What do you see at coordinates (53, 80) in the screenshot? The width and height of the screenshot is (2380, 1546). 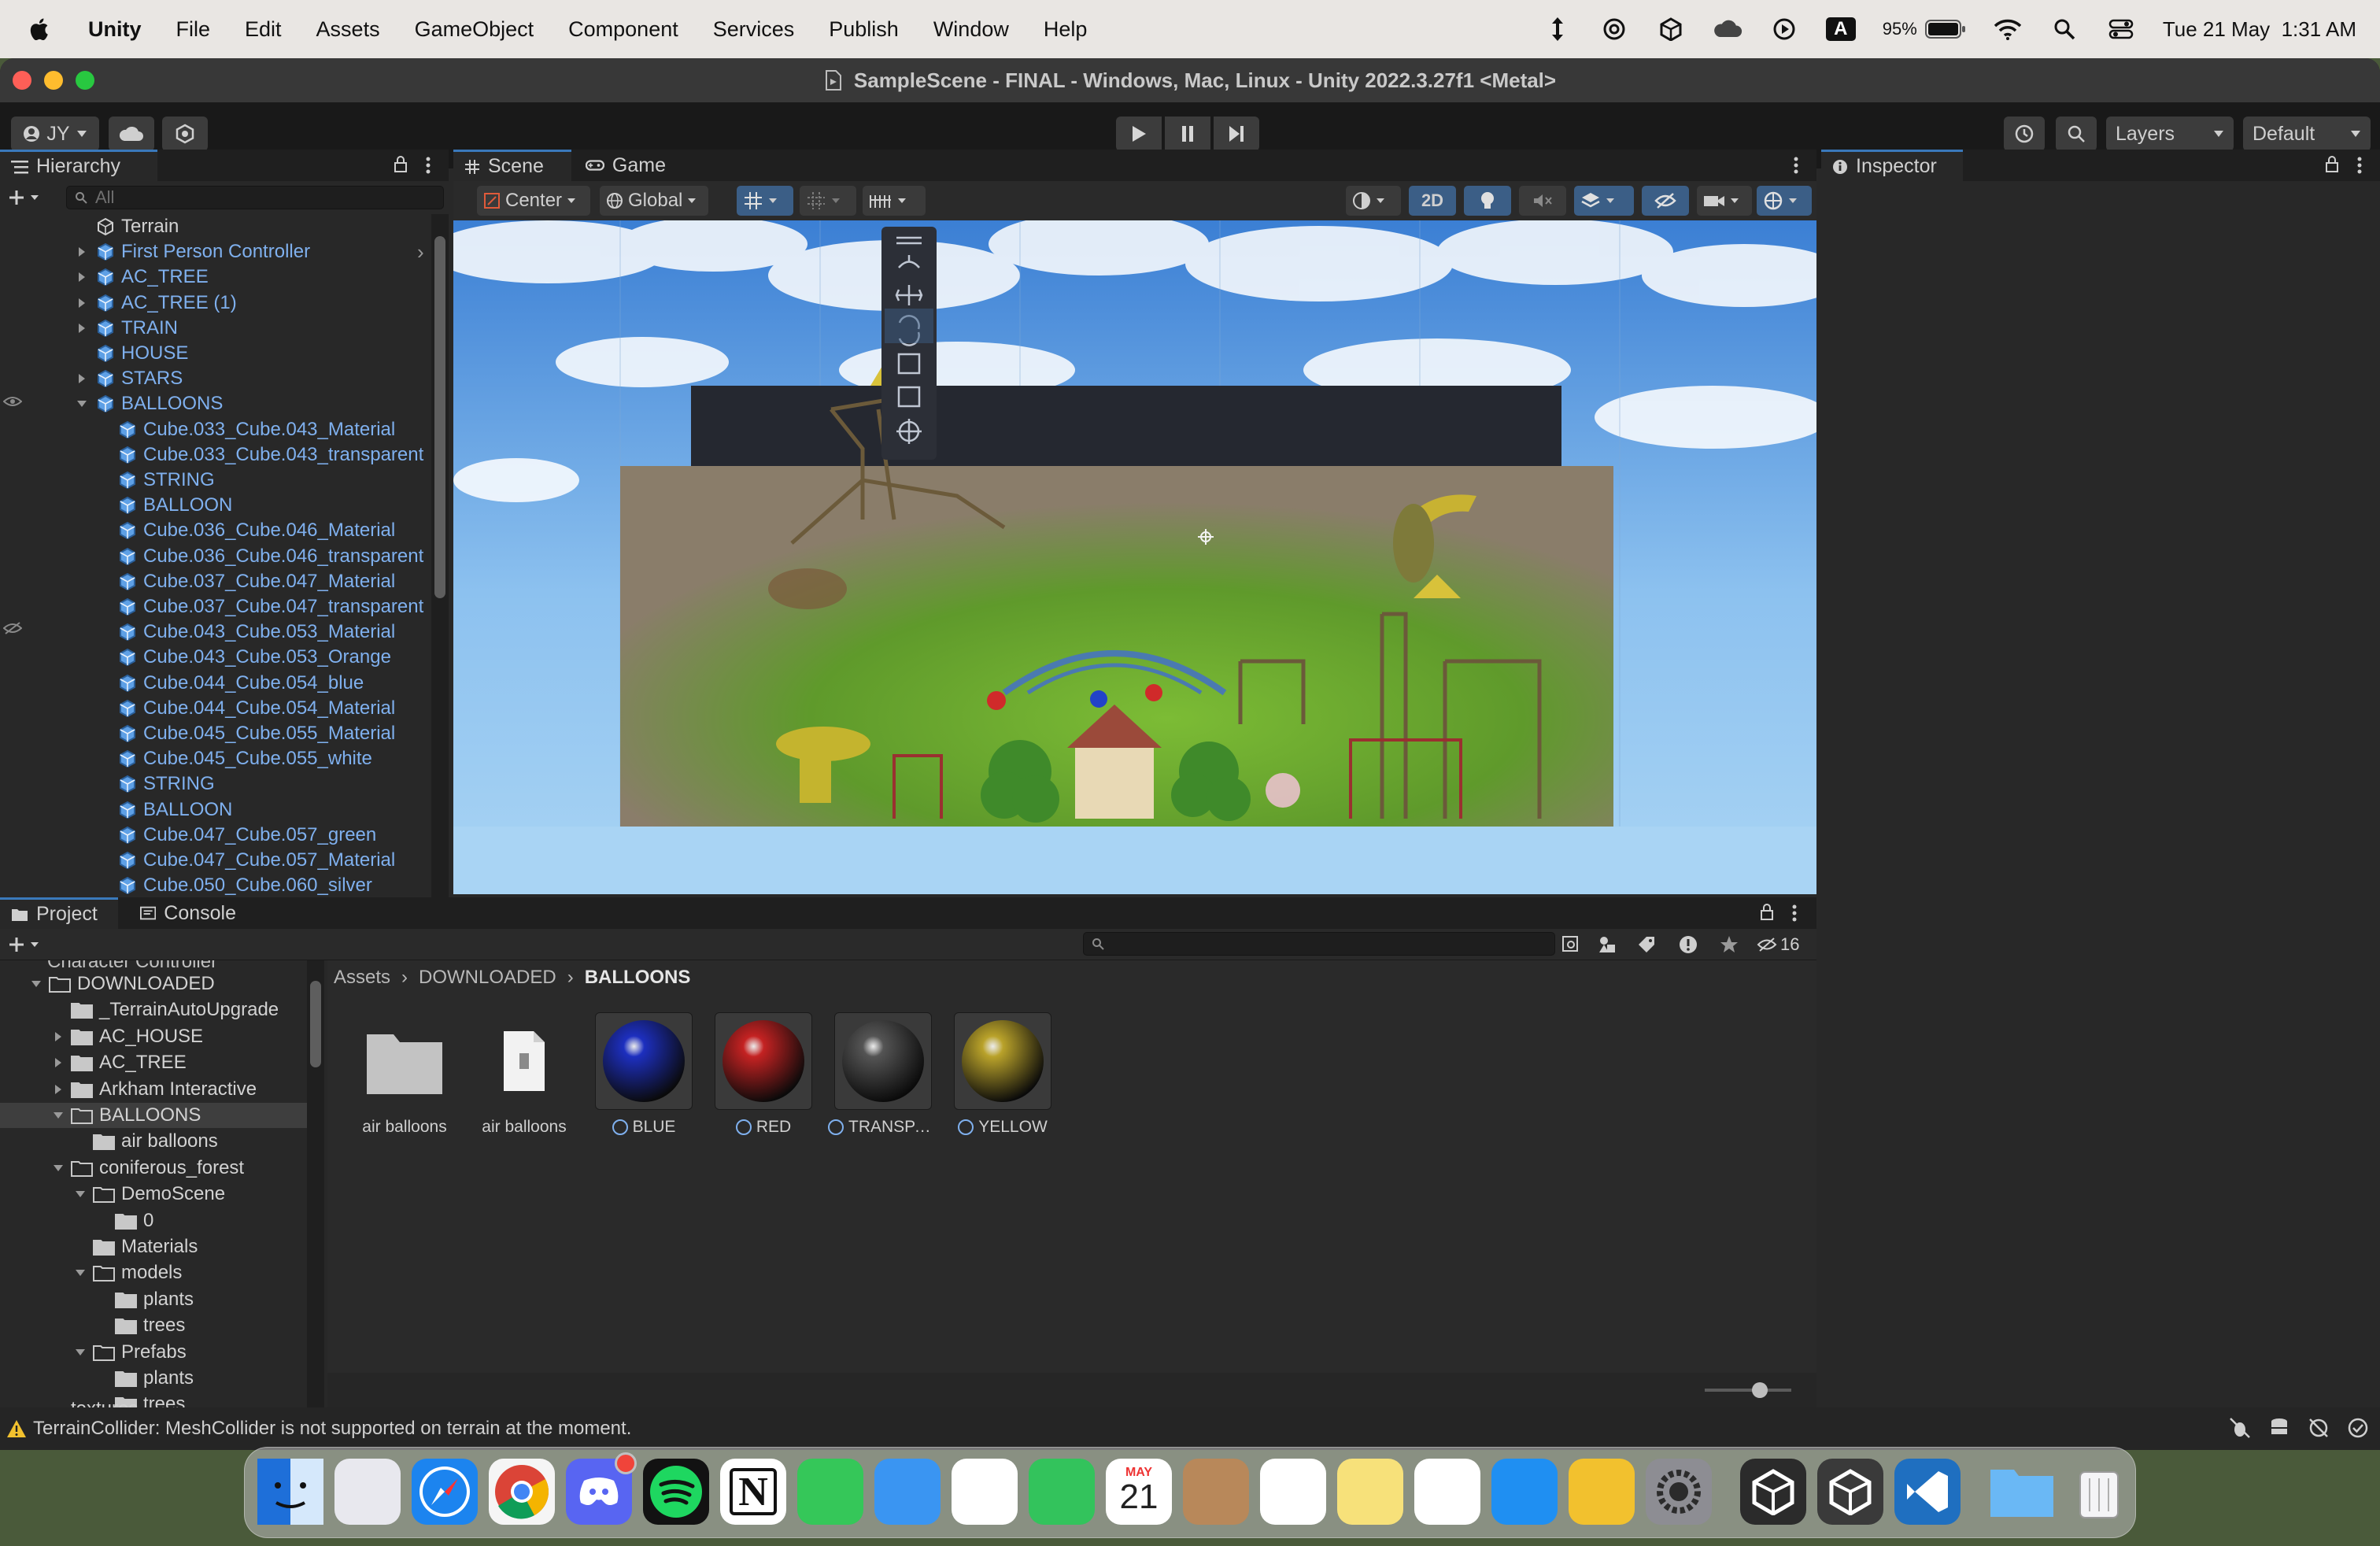 I see `minimize-window-button` at bounding box center [53, 80].